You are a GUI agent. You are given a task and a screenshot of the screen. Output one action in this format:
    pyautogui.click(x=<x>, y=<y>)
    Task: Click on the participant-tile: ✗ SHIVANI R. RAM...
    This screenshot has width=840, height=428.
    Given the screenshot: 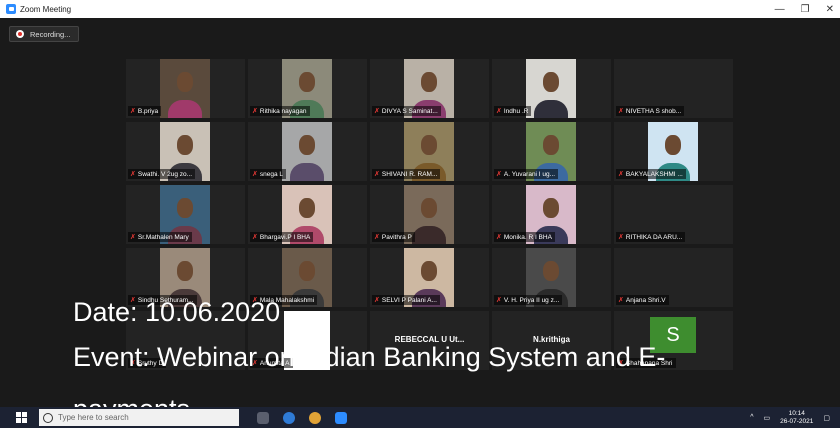 What is the action you would take?
    pyautogui.click(x=429, y=151)
    